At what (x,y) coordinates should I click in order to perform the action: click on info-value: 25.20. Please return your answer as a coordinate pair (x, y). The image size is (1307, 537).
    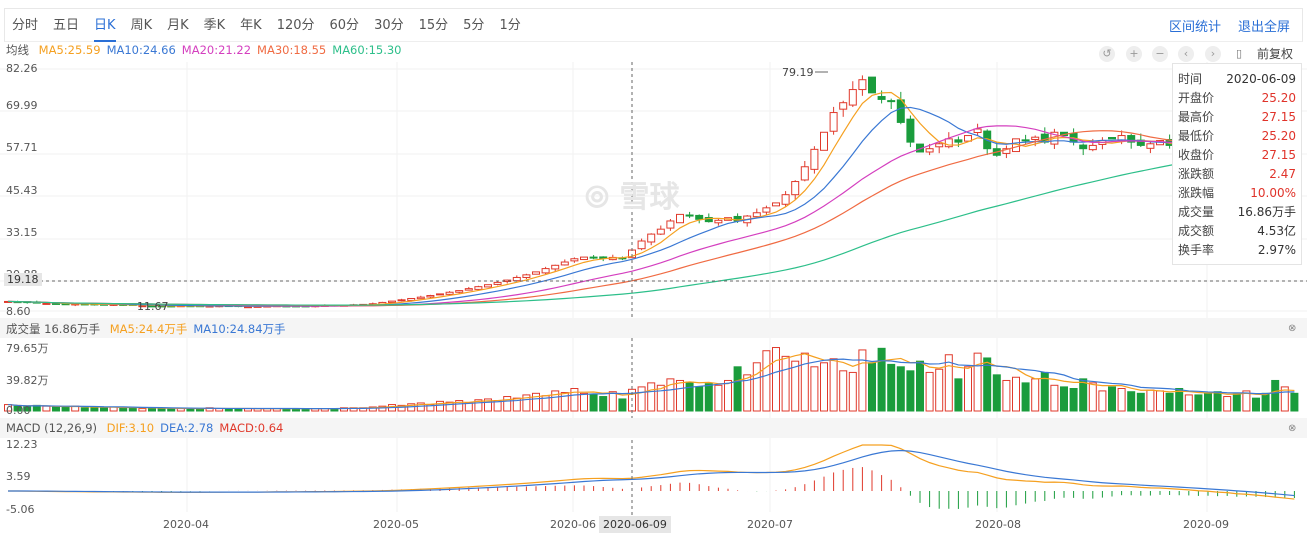
    Looking at the image, I should click on (1278, 136).